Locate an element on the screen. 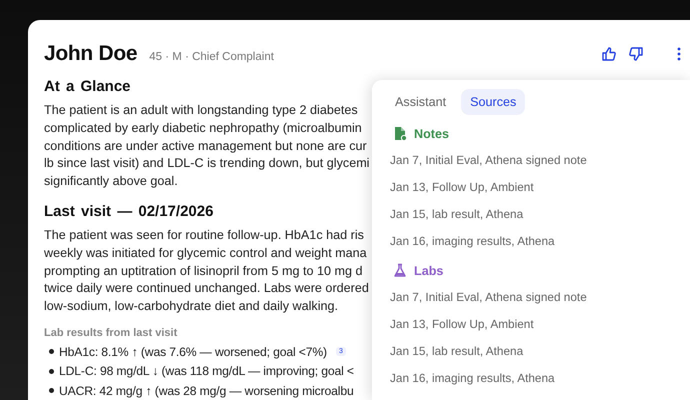 This screenshot has height=400, width=690. lab-result-item: HbA1c: 8.1% ↑ (was 7.6% — worsened; goal <7%) is located at coordinates (193, 351).